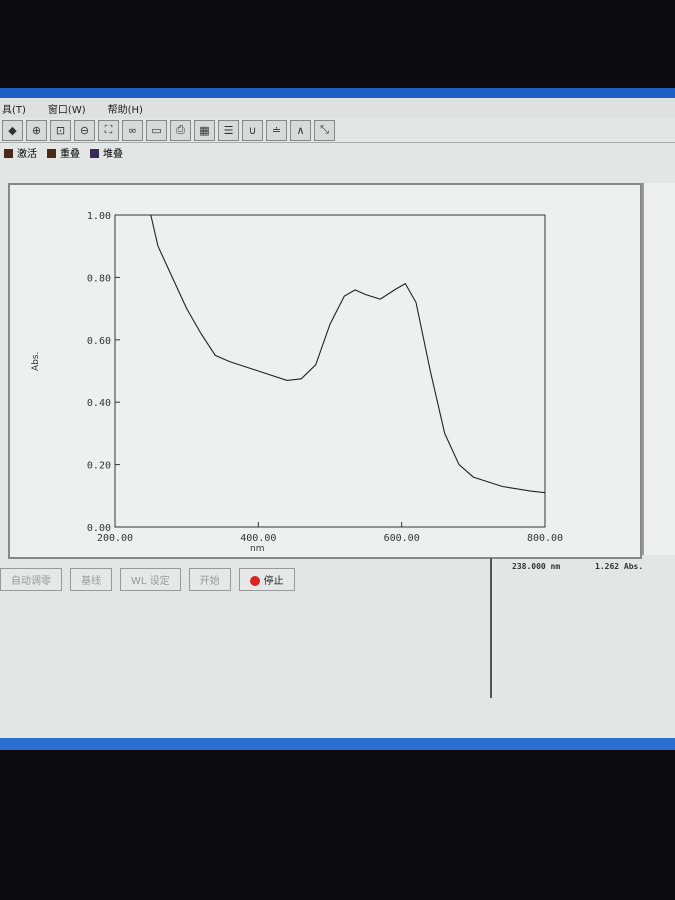 This screenshot has height=900, width=675. I want to click on tab-stack: 堆叠, so click(106, 152).